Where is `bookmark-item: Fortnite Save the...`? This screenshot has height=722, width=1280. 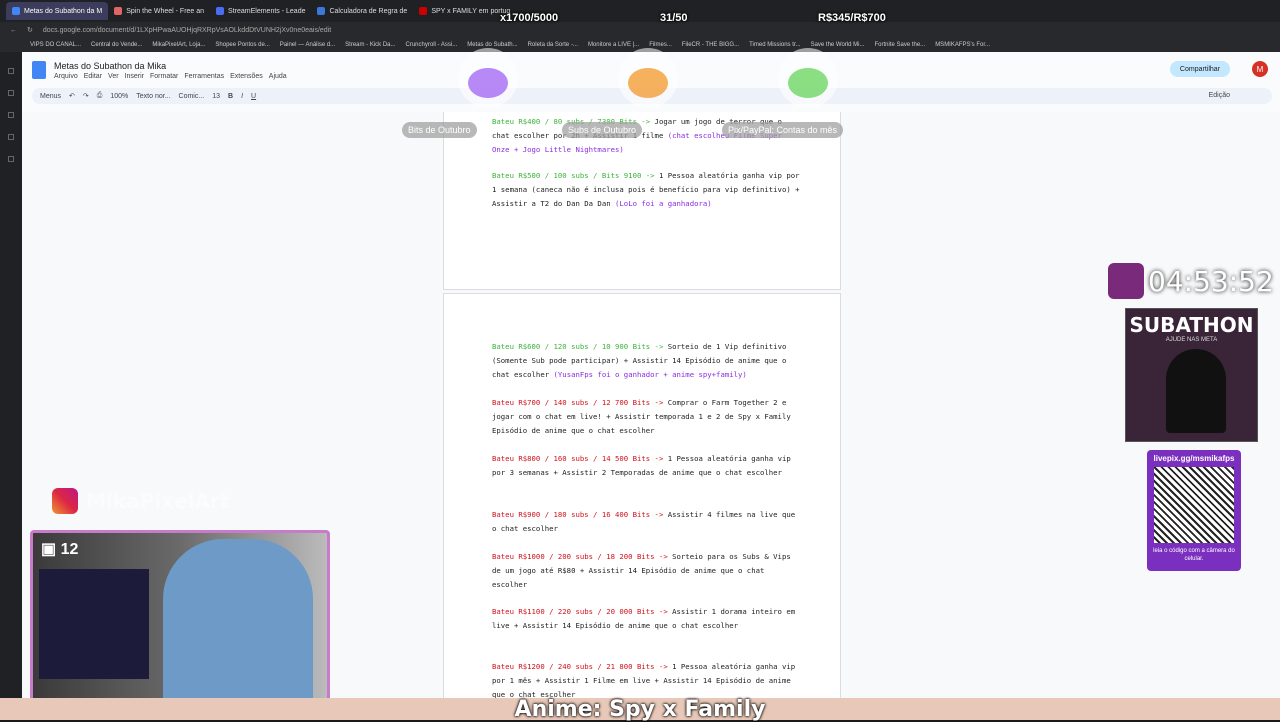
bookmark-item: Fortnite Save the... is located at coordinates (899, 45).